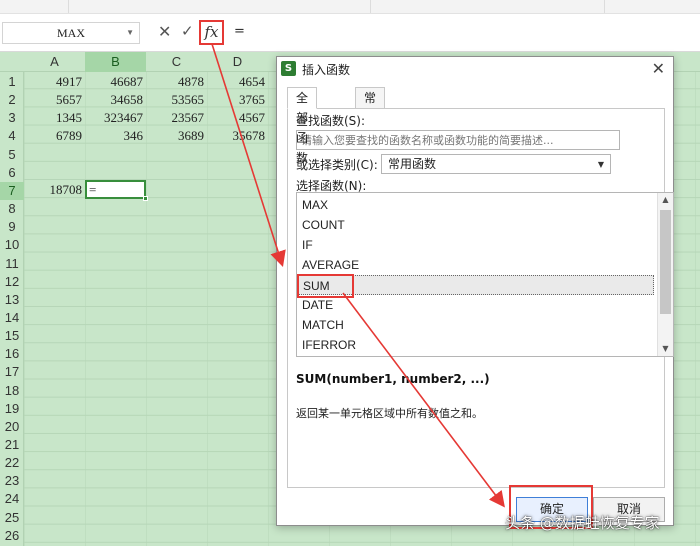 The height and width of the screenshot is (546, 700). Describe the element at coordinates (350, 7) in the screenshot. I see `top-toolbar-strip` at that location.